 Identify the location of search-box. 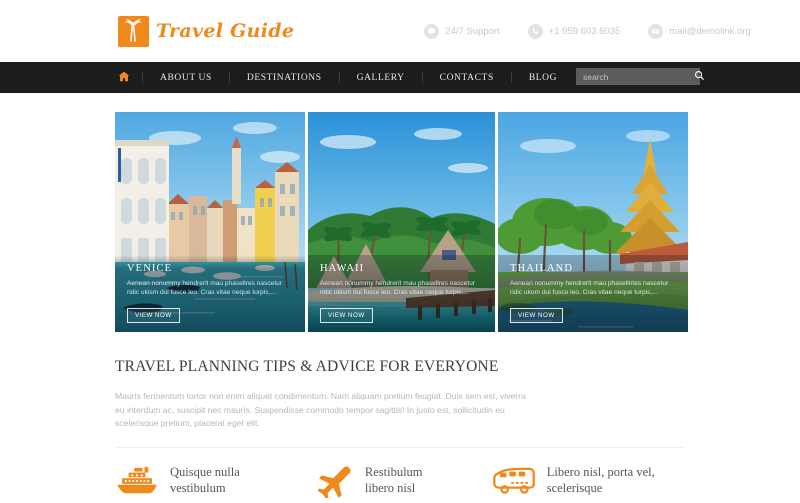
(640, 76).